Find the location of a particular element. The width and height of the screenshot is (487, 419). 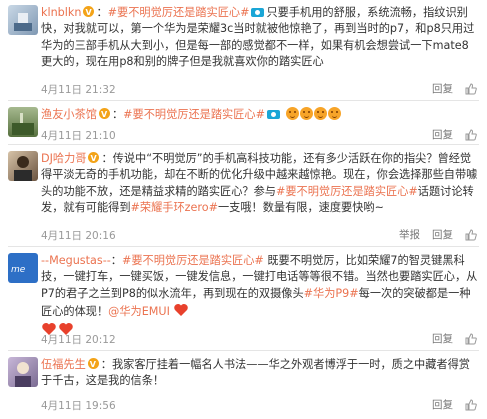

comment-text-segment: 一支哦！数量有限，速度要快哟~ is located at coordinates (300, 208).